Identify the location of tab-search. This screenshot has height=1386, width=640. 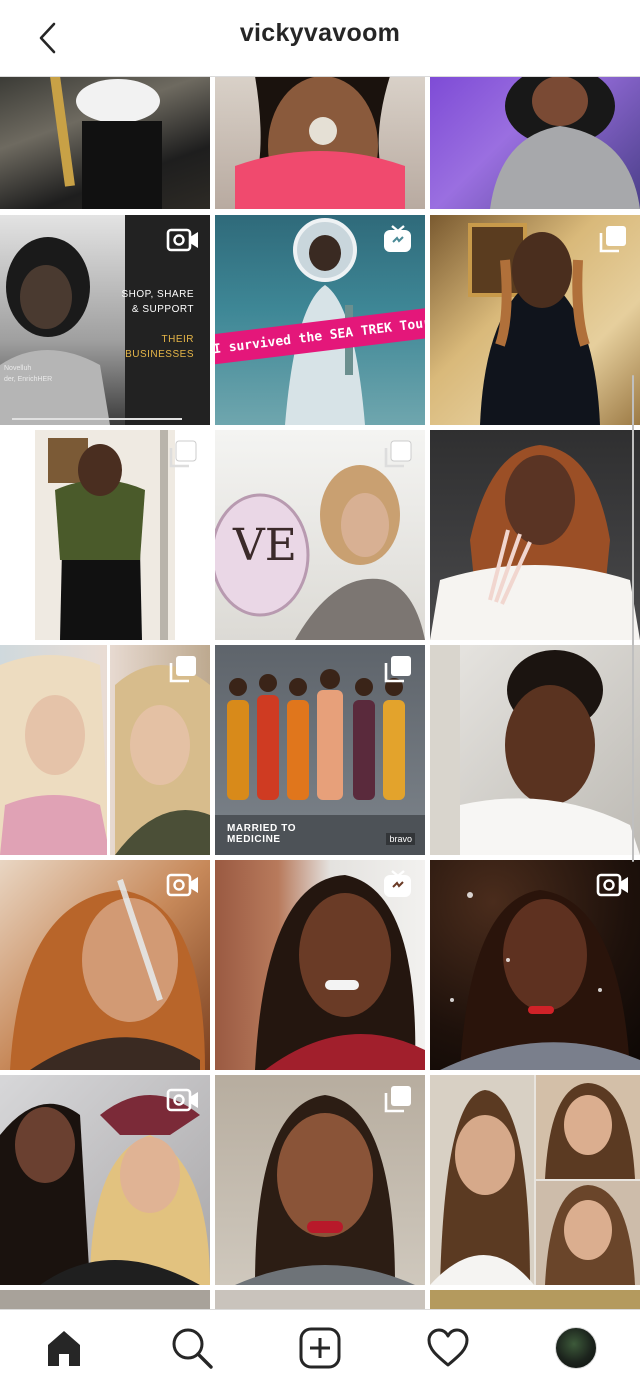
(192, 1348).